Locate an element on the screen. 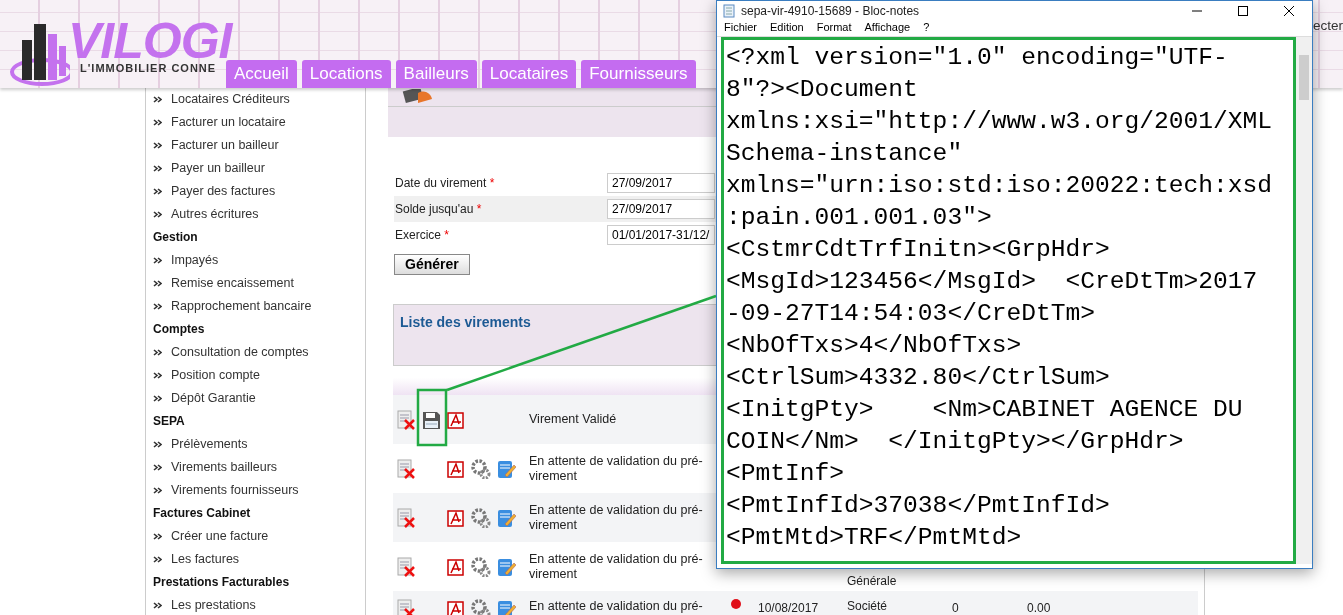 The width and height of the screenshot is (1343, 615). sidebar-heading: SEPA is located at coordinates (169, 421).